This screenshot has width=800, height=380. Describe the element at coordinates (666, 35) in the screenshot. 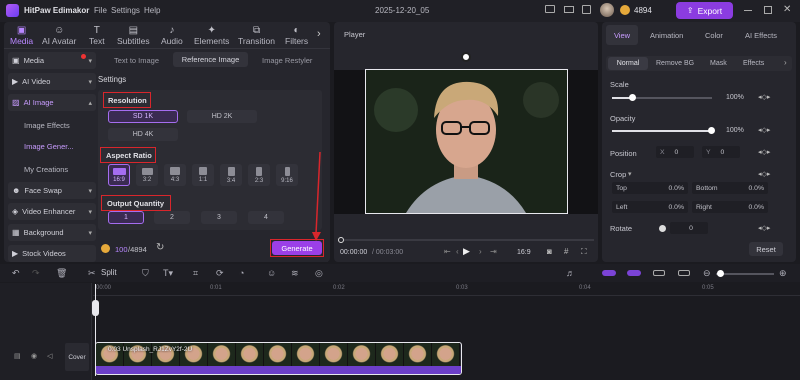

I see `tab-animation: Animation` at that location.